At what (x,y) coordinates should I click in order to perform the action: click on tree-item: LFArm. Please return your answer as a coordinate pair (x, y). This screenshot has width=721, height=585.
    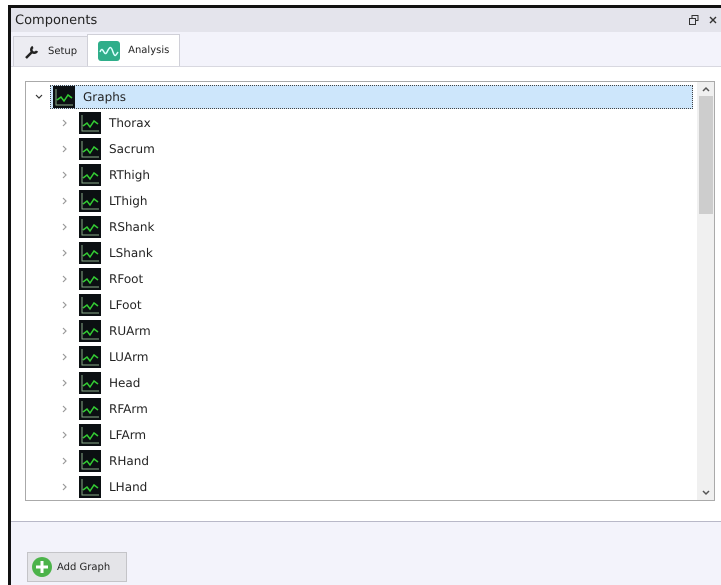
    Looking at the image, I should click on (384, 435).